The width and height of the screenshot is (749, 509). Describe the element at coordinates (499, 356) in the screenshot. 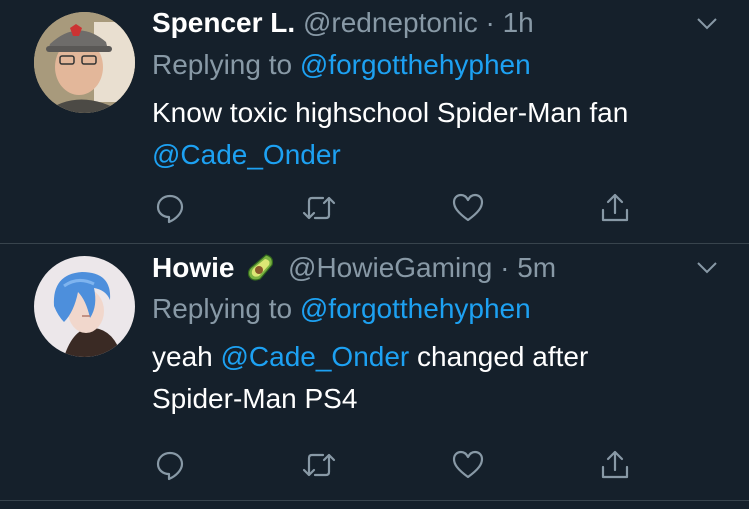

I see `tweet-text-segment: changed after` at that location.